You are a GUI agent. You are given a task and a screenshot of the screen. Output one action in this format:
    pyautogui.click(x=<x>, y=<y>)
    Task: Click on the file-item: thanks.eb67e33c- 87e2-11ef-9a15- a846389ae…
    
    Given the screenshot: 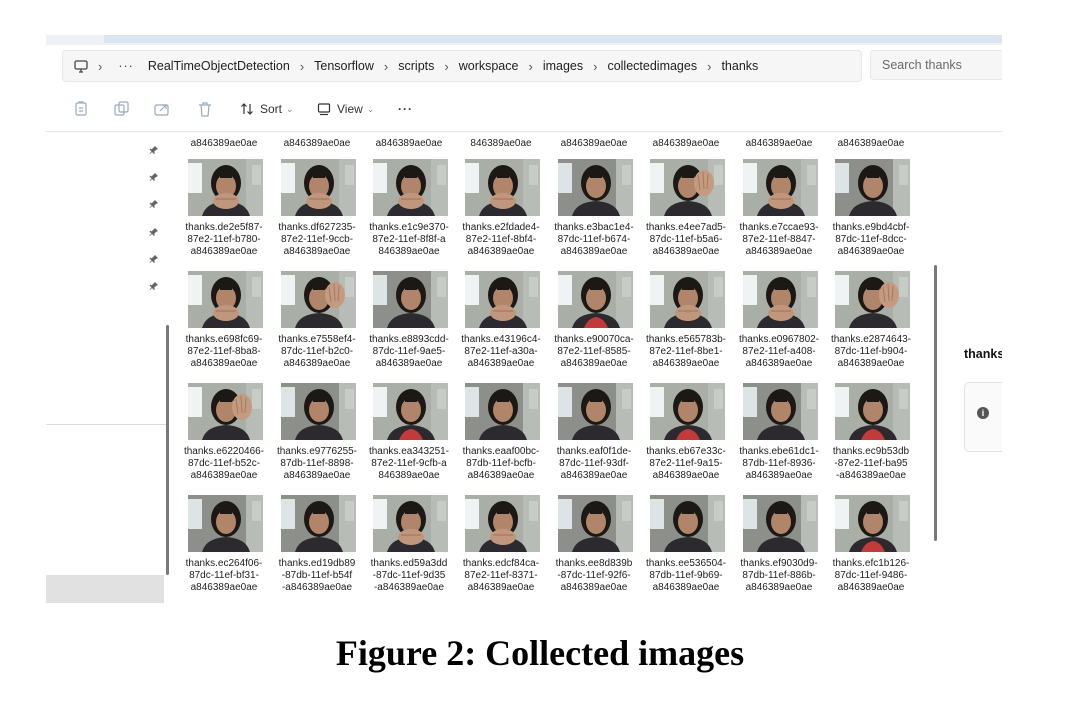 What is the action you would take?
    pyautogui.click(x=685, y=438)
    